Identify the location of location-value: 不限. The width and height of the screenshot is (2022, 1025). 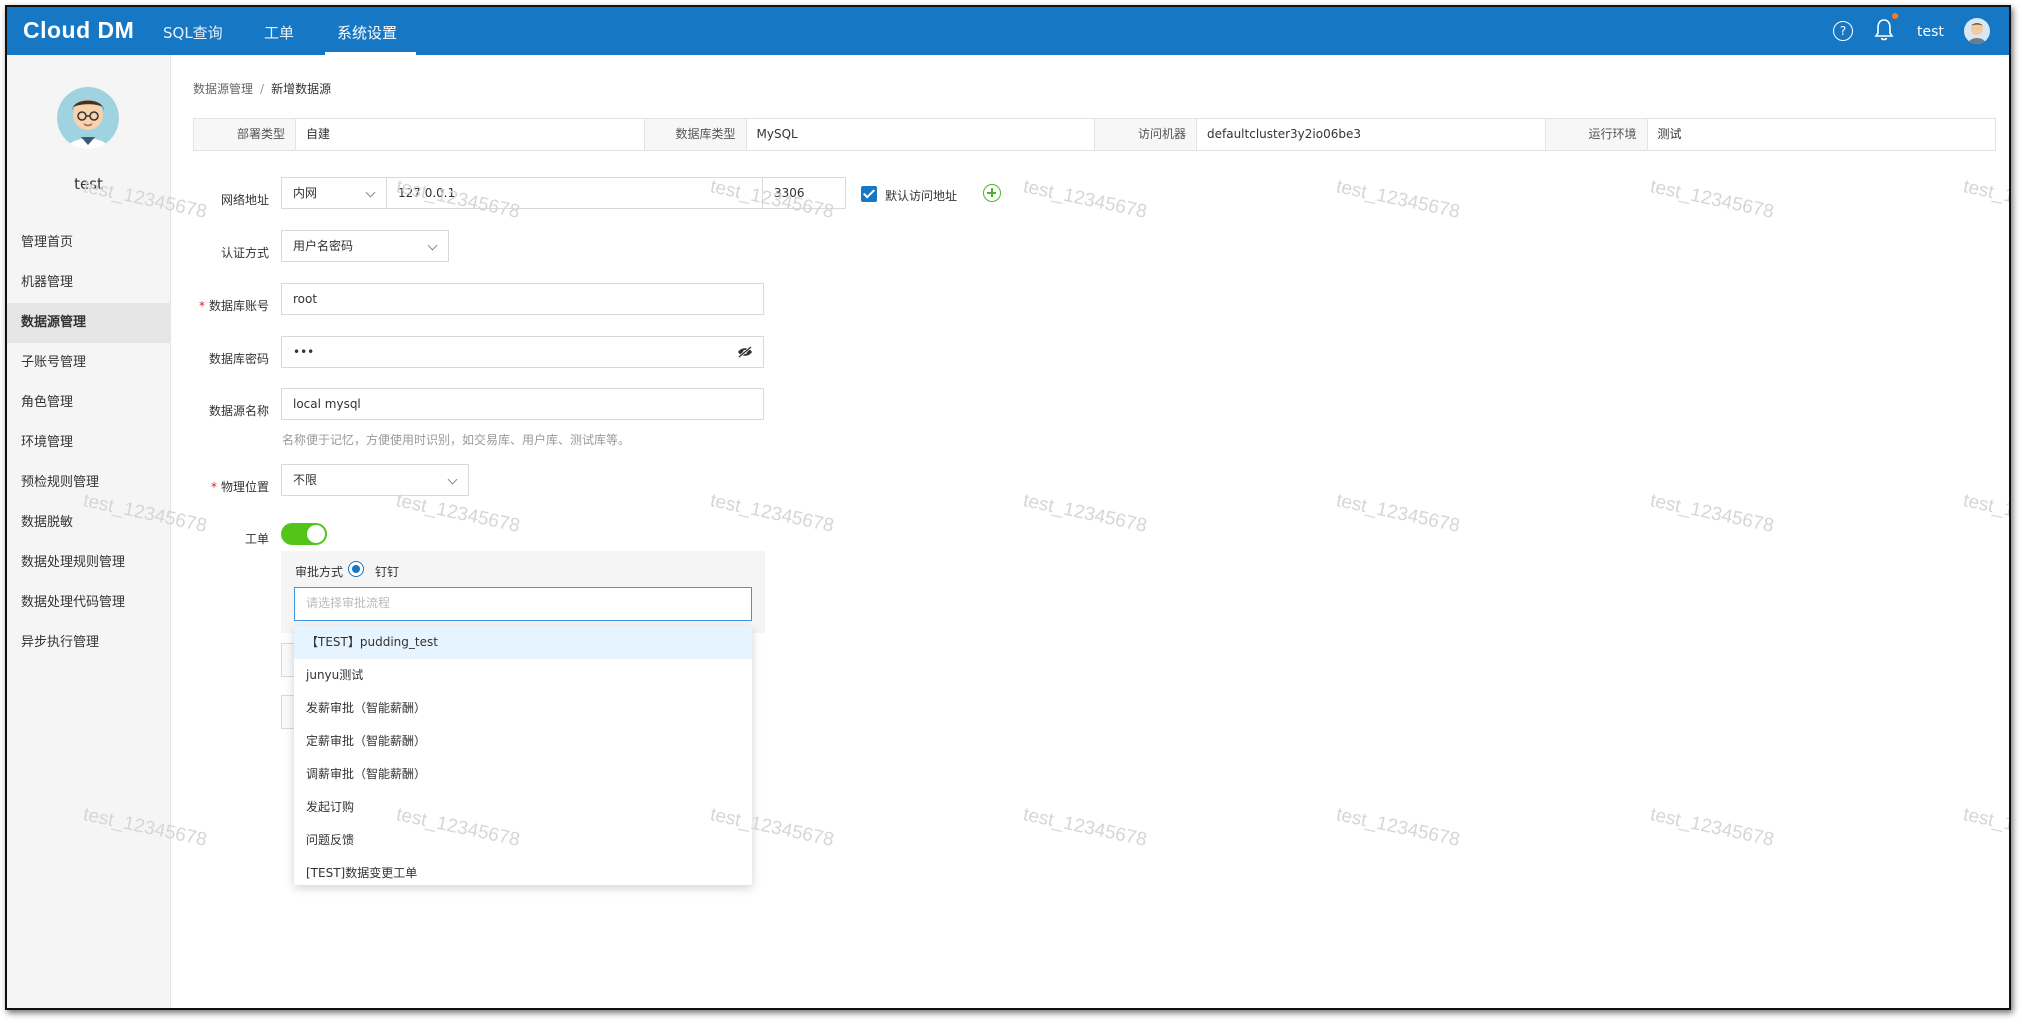
(305, 480).